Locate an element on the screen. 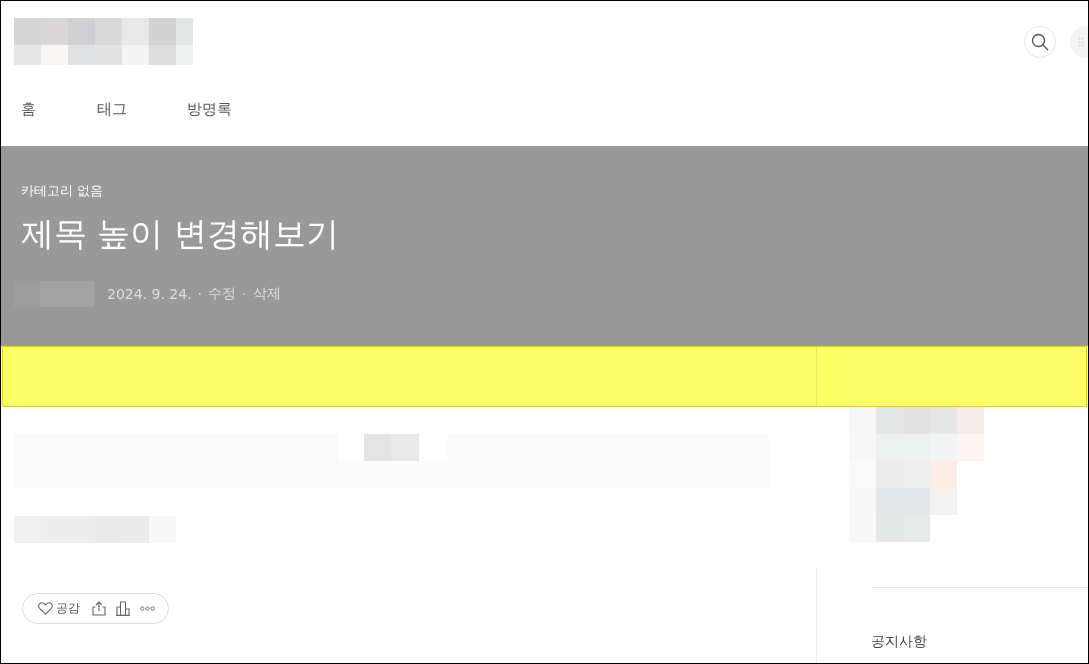 The height and width of the screenshot is (664, 1089). stats-button is located at coordinates (123, 608).